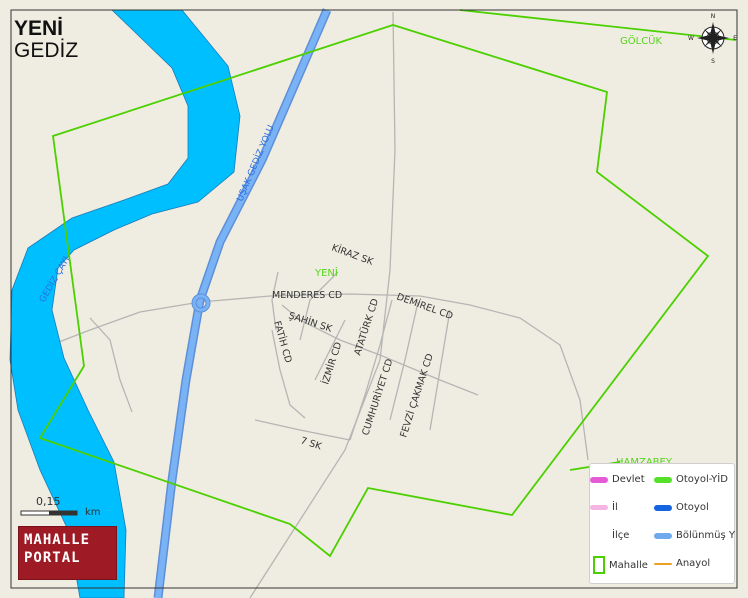 This screenshot has width=748, height=598. What do you see at coordinates (48, 501) in the screenshot?
I see `scale-value: 0,15` at bounding box center [48, 501].